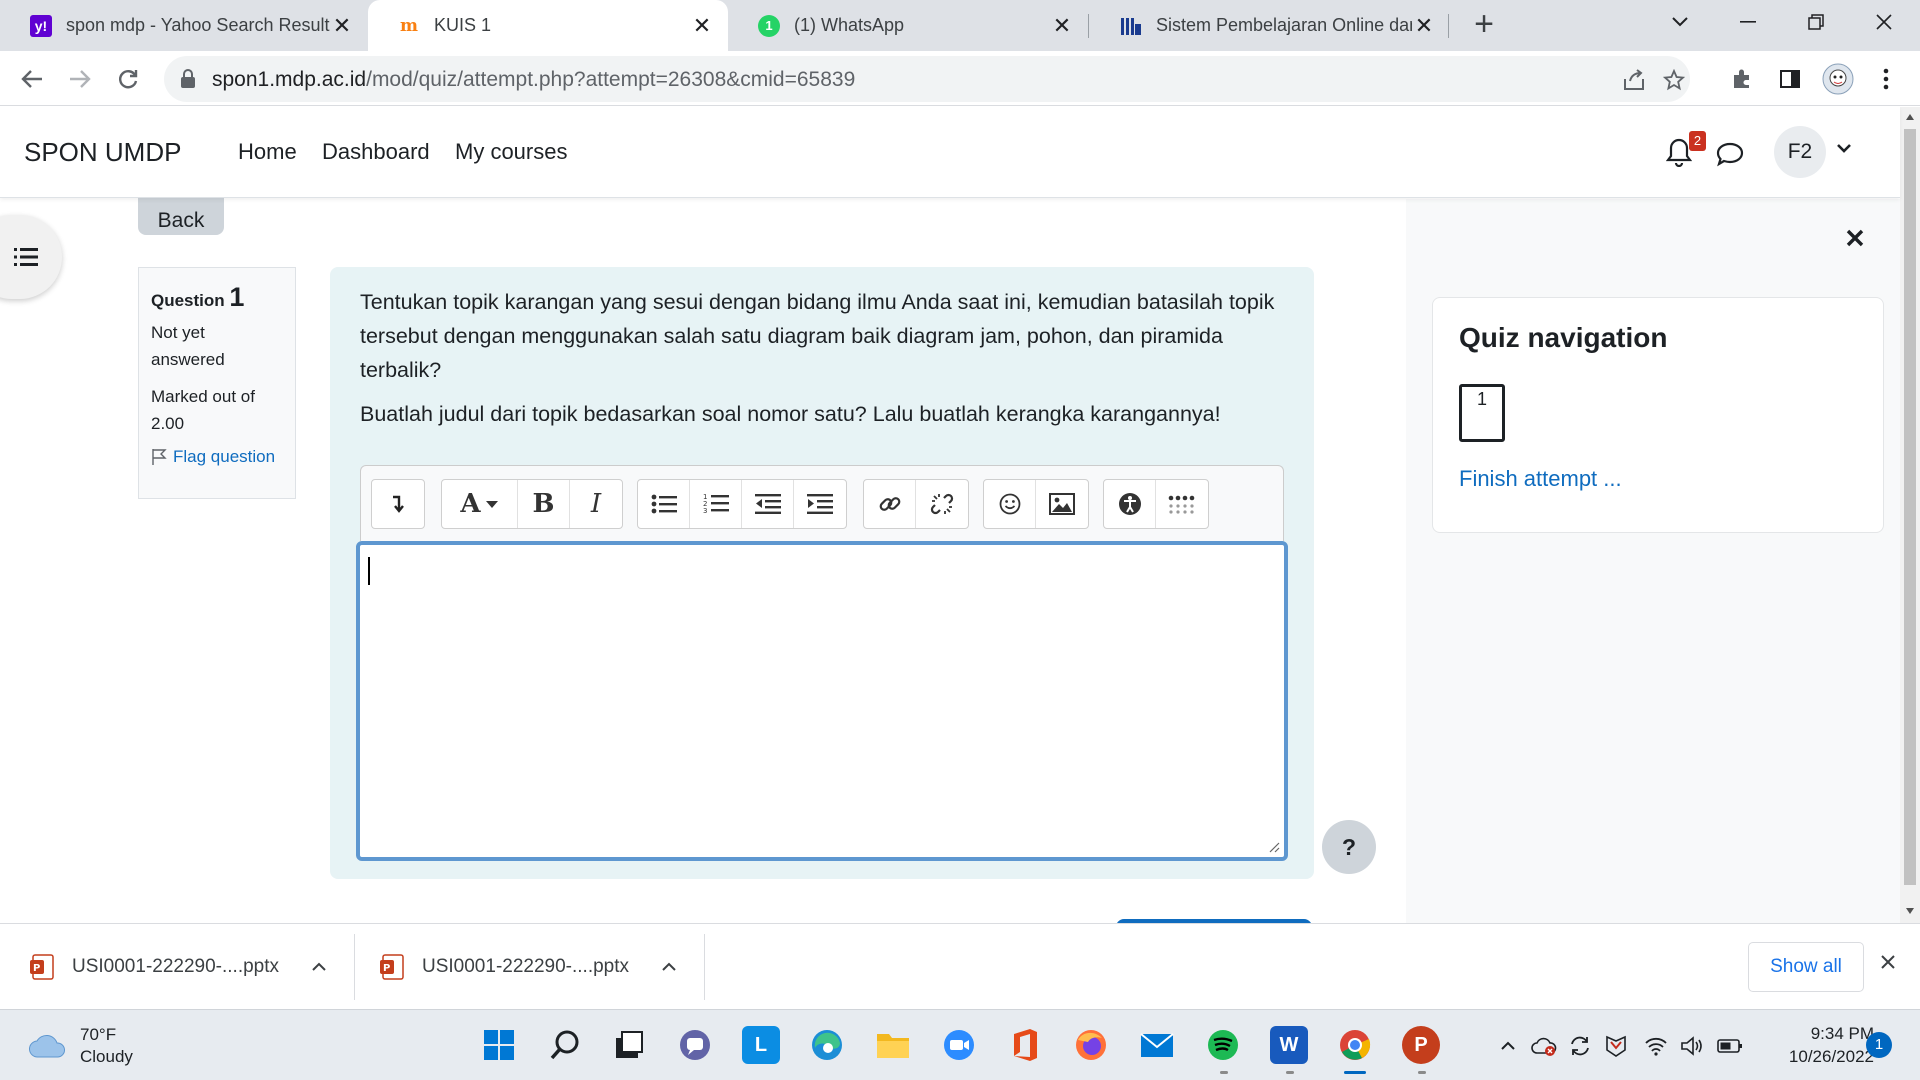 The image size is (1920, 1080). Describe the element at coordinates (1580, 1046) in the screenshot. I see `sync-icon` at that location.